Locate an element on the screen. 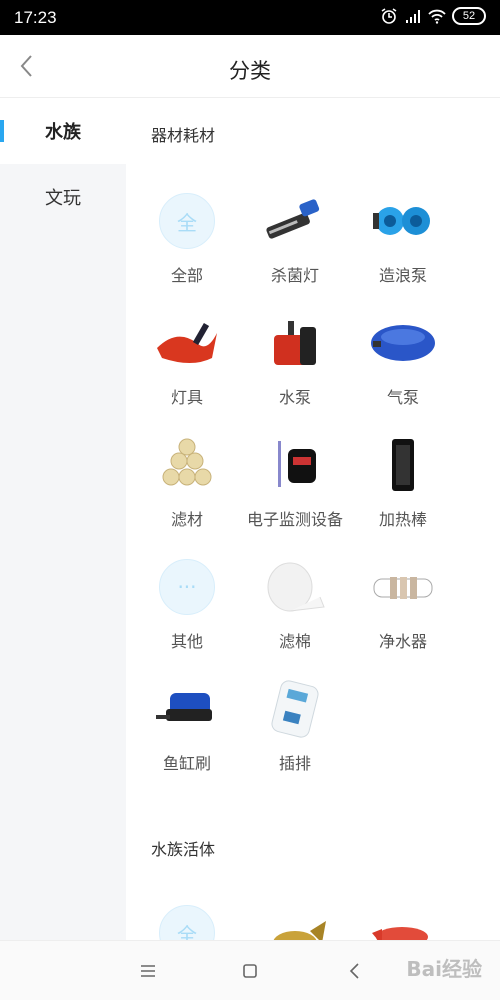  category-item-filter-cotton: 滤棉 is located at coordinates (295, 602).